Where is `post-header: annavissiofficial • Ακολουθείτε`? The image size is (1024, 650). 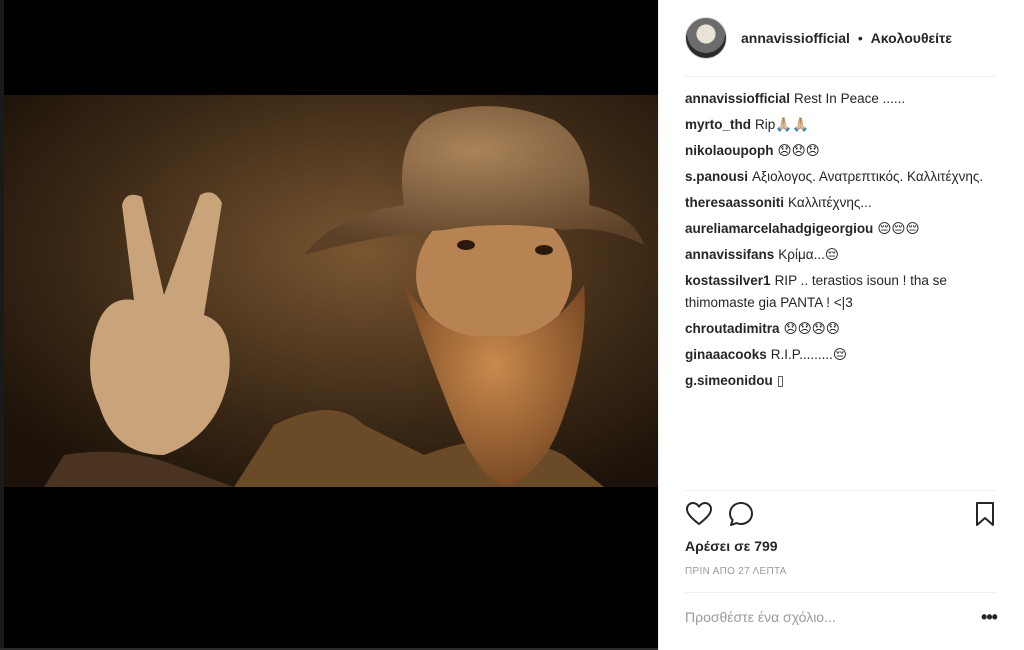
post-header: annavissiofficial • Ακολουθείτε is located at coordinates (841, 38).